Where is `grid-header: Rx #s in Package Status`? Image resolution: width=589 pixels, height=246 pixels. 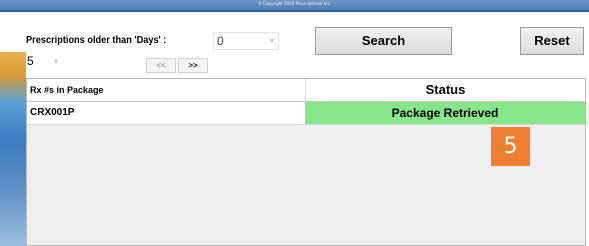
grid-header: Rx #s in Package Status is located at coordinates (306, 90).